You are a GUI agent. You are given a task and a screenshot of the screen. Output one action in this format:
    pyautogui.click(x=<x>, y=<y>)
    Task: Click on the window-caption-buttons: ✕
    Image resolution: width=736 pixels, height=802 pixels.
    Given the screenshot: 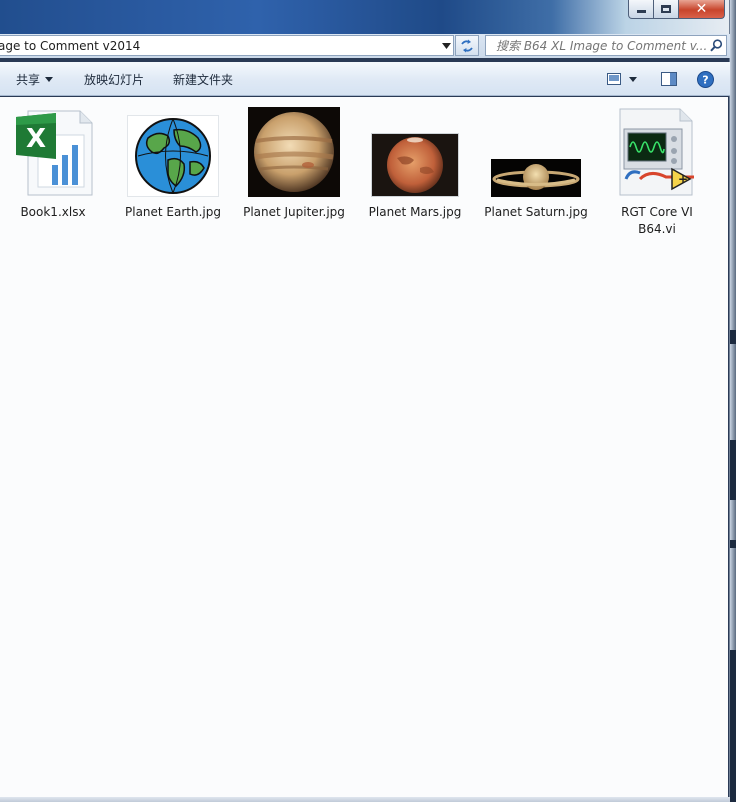 What is the action you would take?
    pyautogui.click(x=676, y=10)
    